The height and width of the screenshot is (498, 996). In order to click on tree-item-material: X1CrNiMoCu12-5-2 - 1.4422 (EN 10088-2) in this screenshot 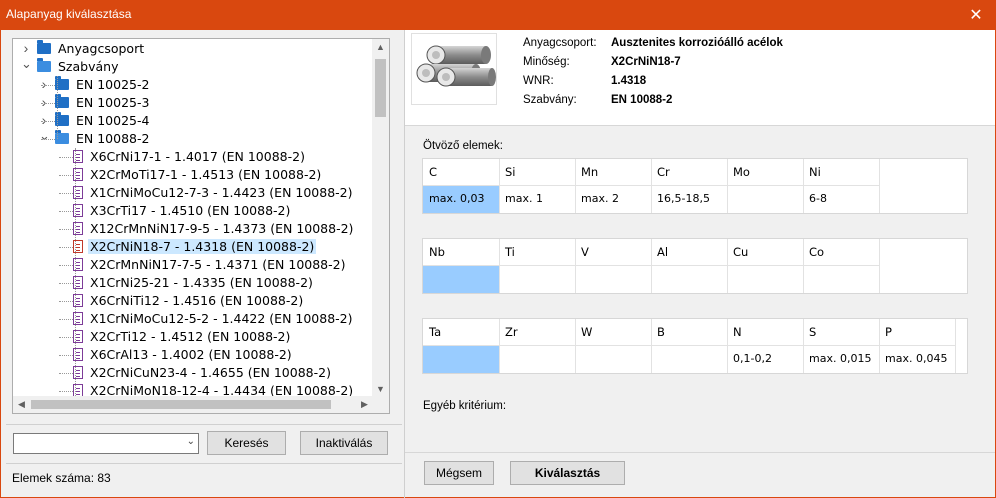, I will do `click(214, 319)`.